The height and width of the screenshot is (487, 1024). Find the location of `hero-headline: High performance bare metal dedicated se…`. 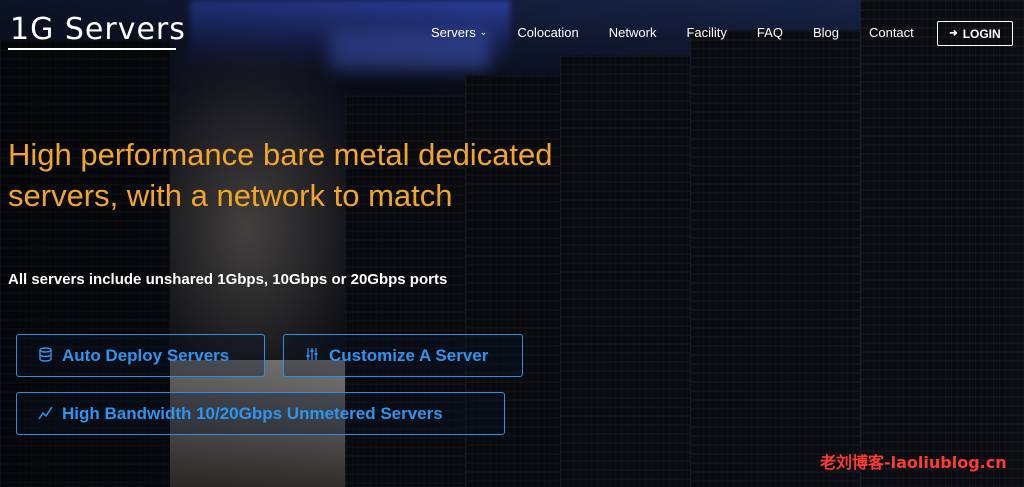

hero-headline: High performance bare metal dedicated se… is located at coordinates (280, 175).